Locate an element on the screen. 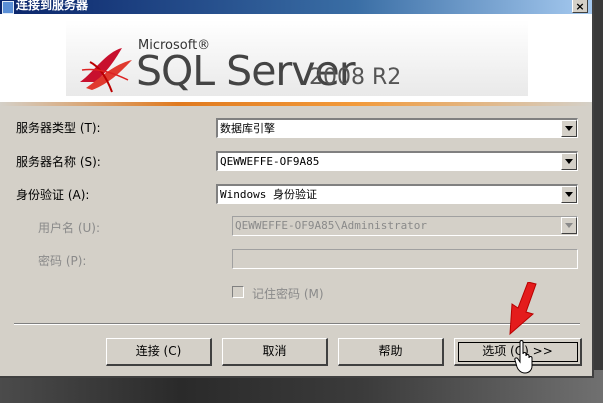  title-bar: 连接到服务器 × is located at coordinates (296, 7).